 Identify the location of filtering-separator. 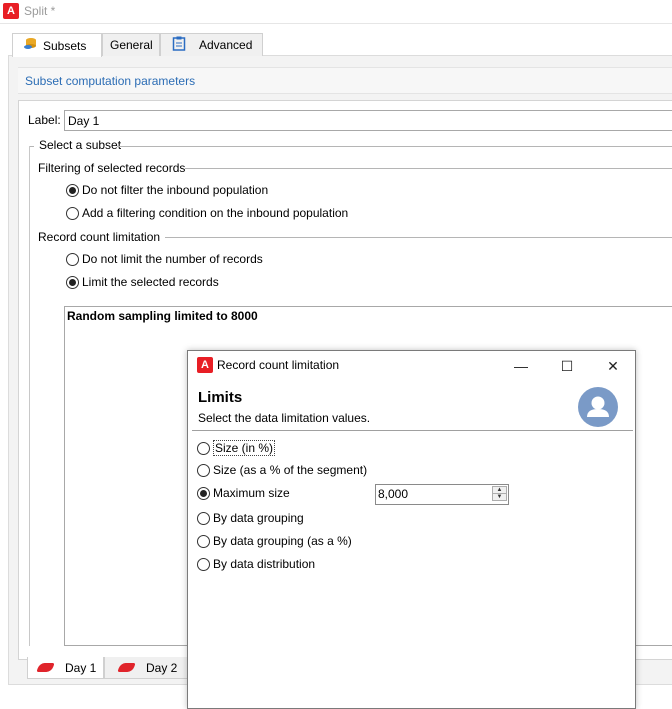
(428, 168).